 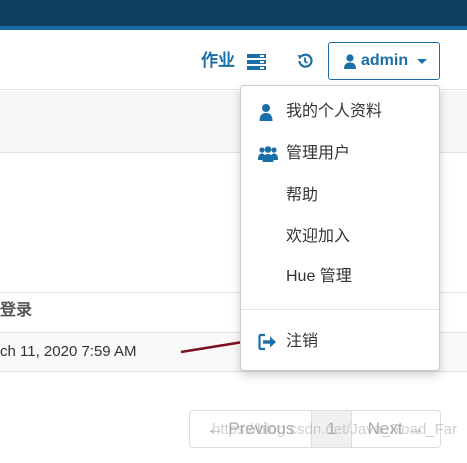 I want to click on user-menu-button: admin, so click(x=384, y=61).